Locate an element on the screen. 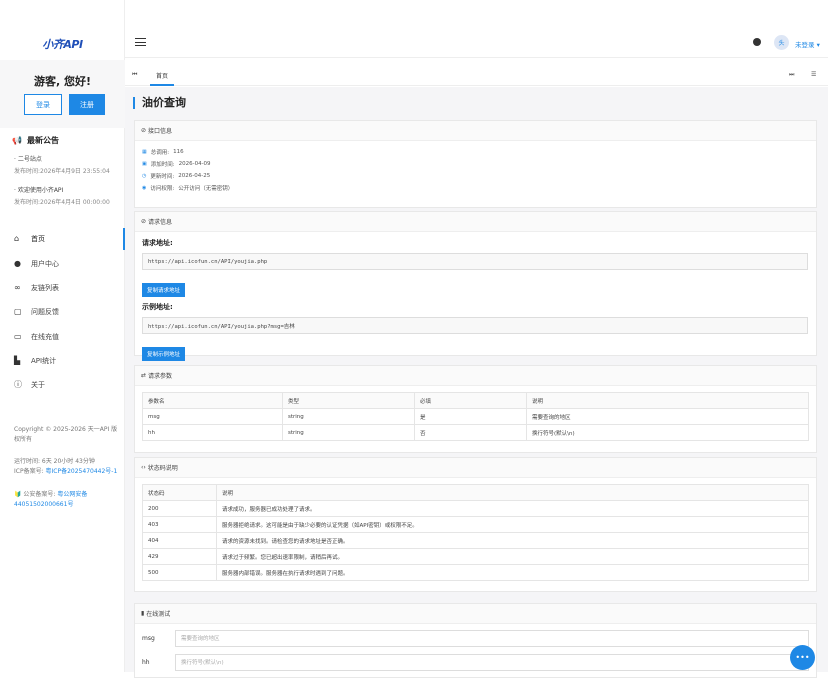 The image size is (828, 678). notice-item: · 欢迎使用小齐API 发布时间:2026年4月4日 00:00:00 is located at coordinates (62, 195).